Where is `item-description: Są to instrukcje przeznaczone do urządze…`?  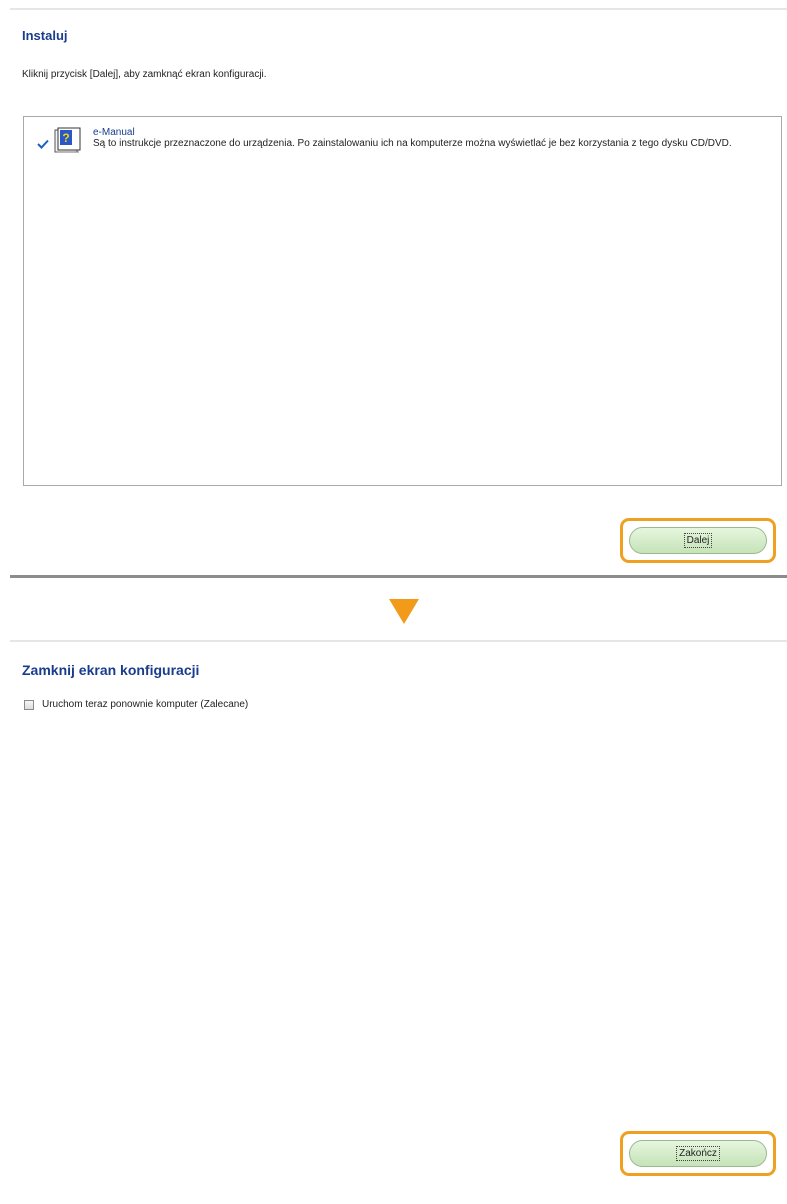 item-description: Są to instrukcje przeznaczone do urządze… is located at coordinates (412, 143).